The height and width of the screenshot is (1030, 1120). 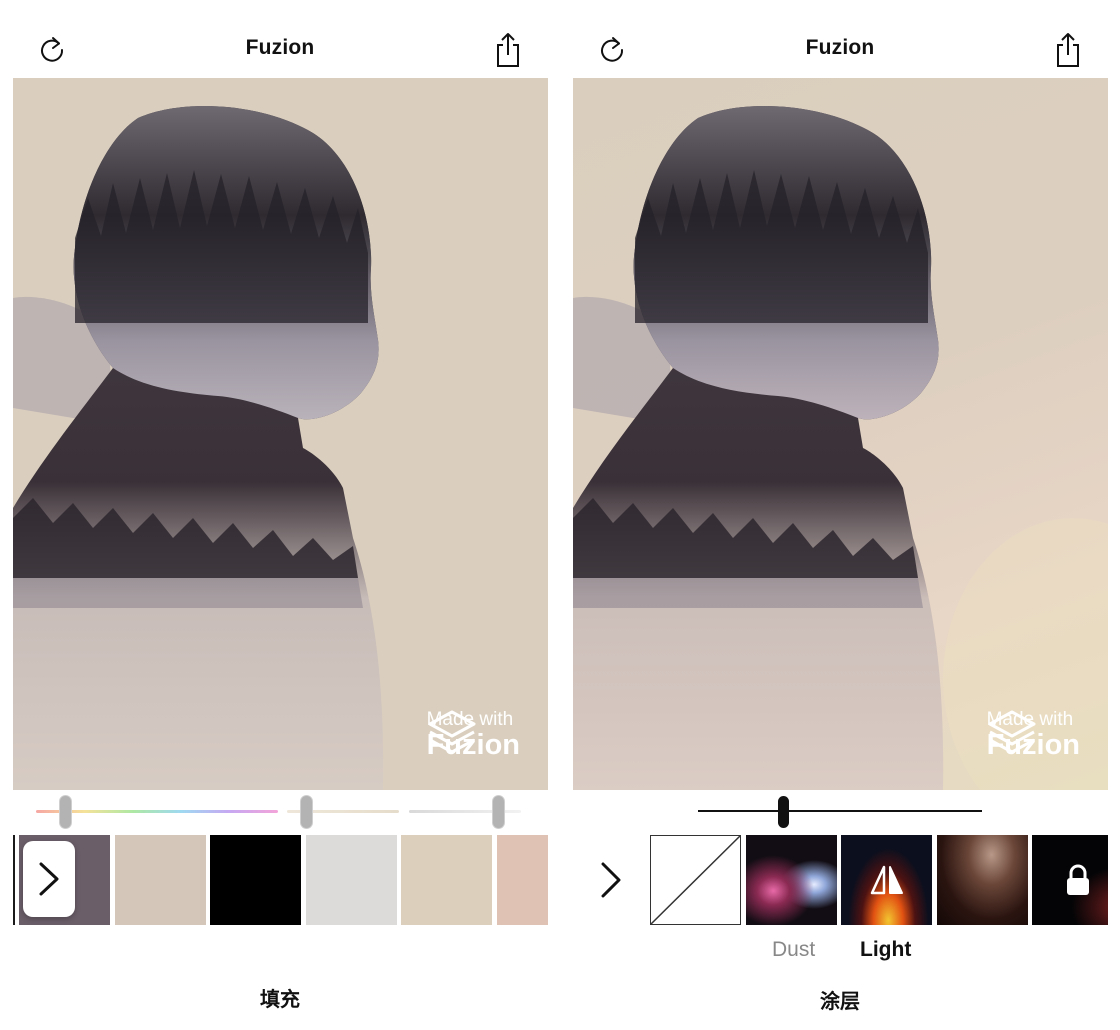 What do you see at coordinates (840, 811) in the screenshot?
I see `opacity-slider-track` at bounding box center [840, 811].